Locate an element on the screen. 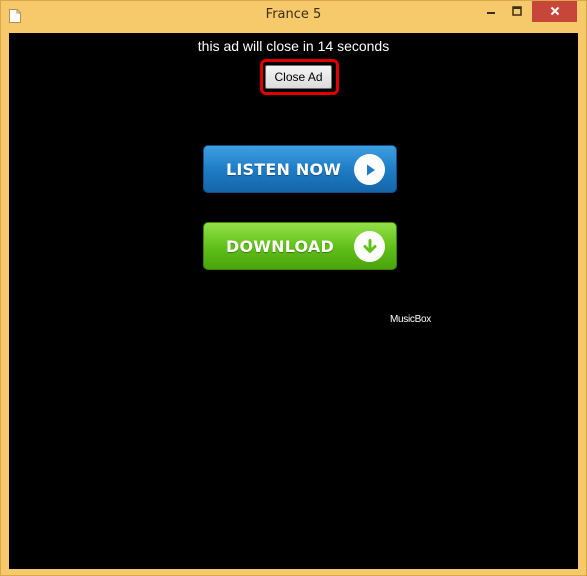 The height and width of the screenshot is (576, 587). maximize-button is located at coordinates (517, 11).